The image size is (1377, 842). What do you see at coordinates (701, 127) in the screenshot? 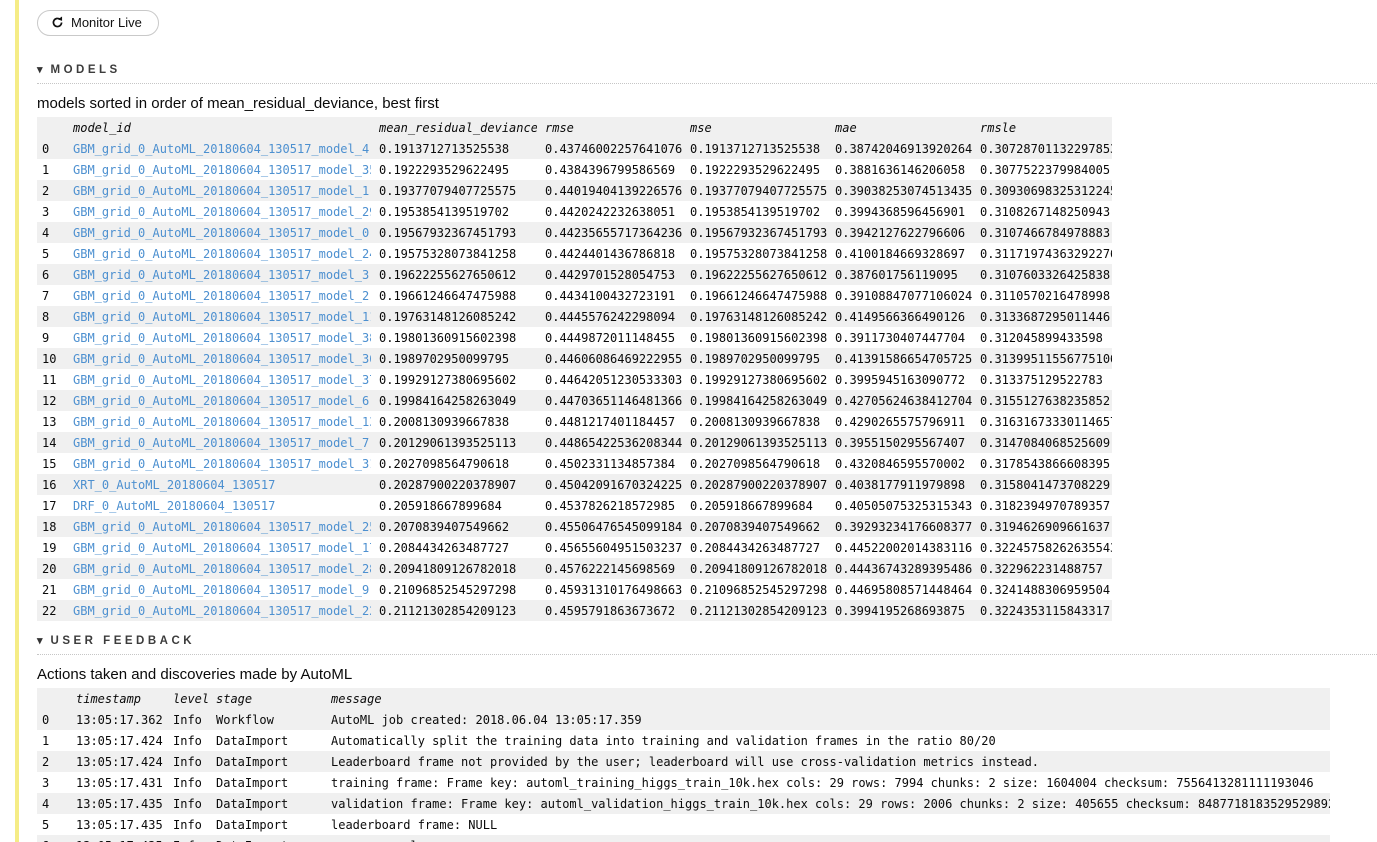
I see `column-header-mse: mse` at bounding box center [701, 127].